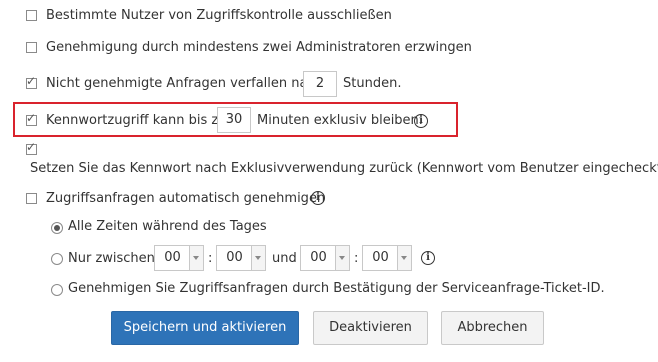  Describe the element at coordinates (372, 83) in the screenshot. I see `expire-hours-unit: Stunden.` at that location.